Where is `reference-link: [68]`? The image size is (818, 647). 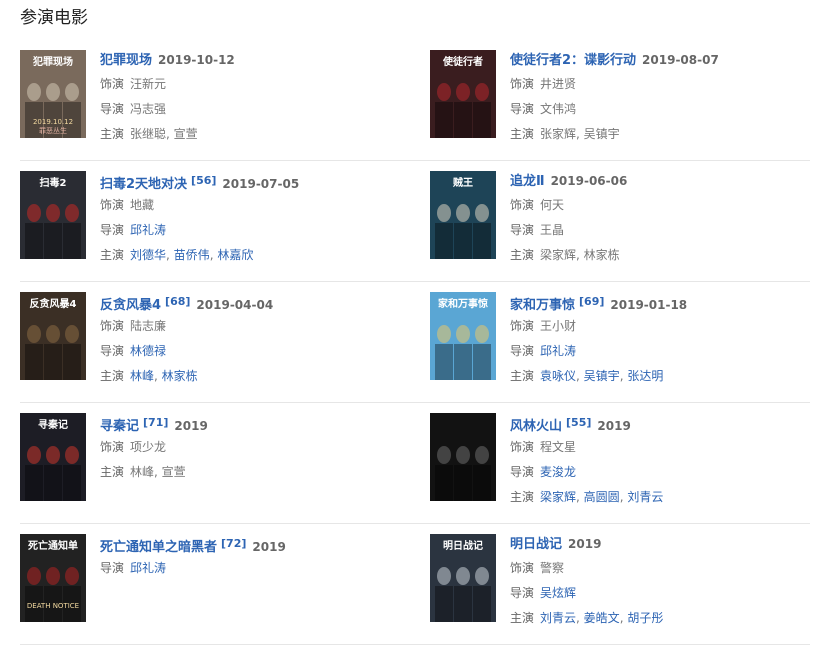
reference-link: [68] is located at coordinates (177, 301).